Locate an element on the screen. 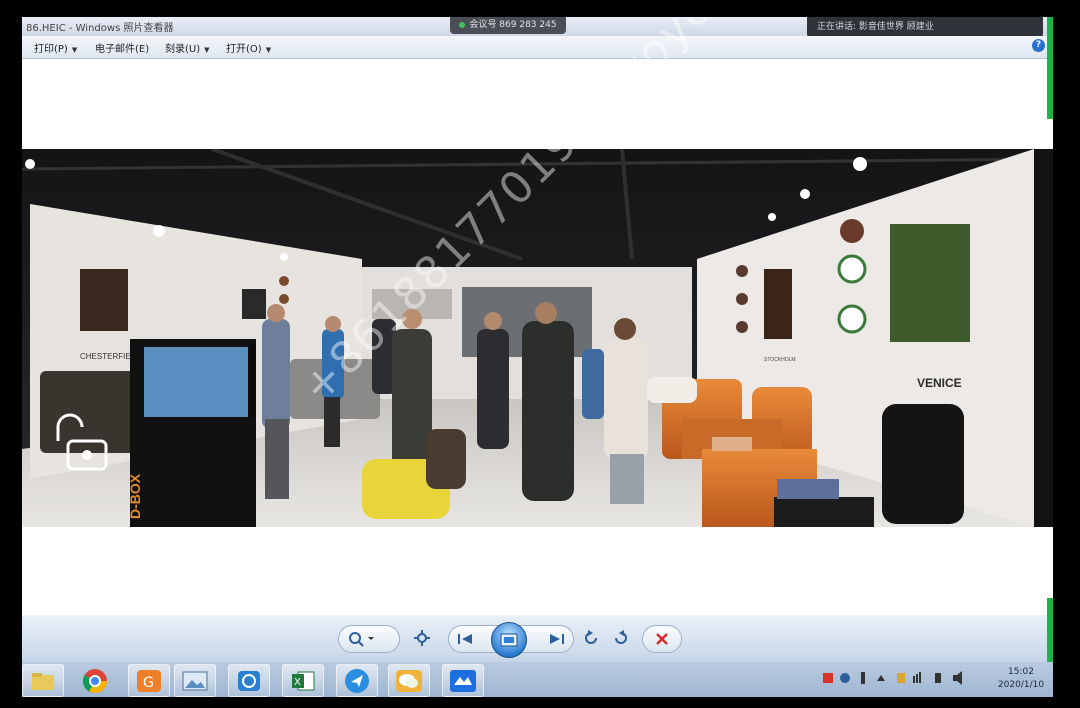  system-tray: 15:02 2020/1/10 is located at coordinates (935, 679).